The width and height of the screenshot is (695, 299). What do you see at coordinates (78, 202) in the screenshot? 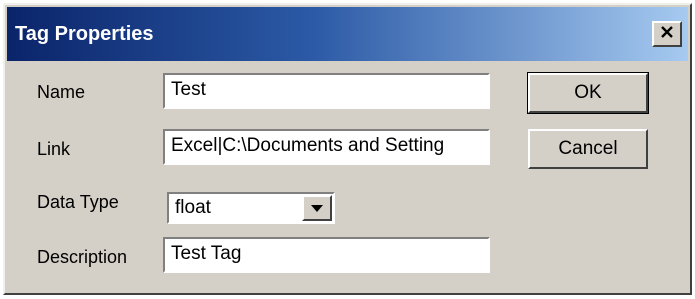
I see `data-type-label: Data Type` at bounding box center [78, 202].